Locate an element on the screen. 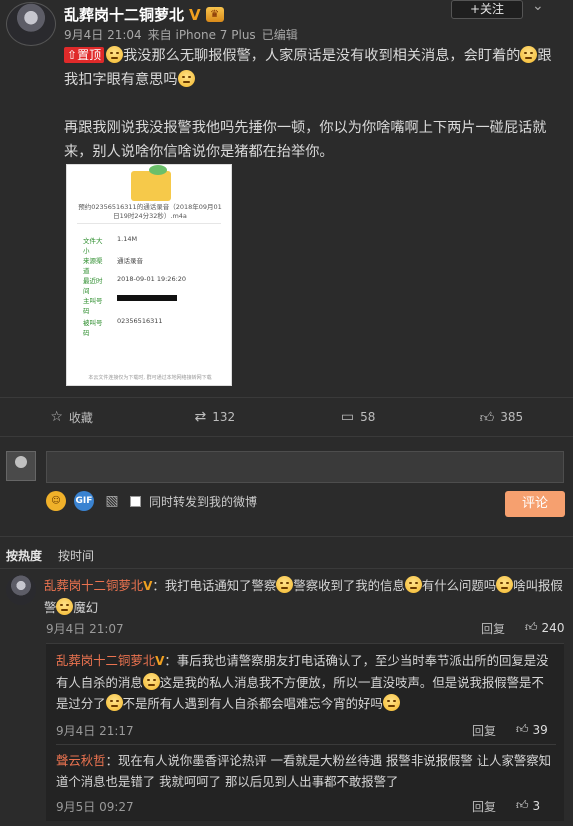  post-source: 来自 iPhone 7 Plus is located at coordinates (201, 35).